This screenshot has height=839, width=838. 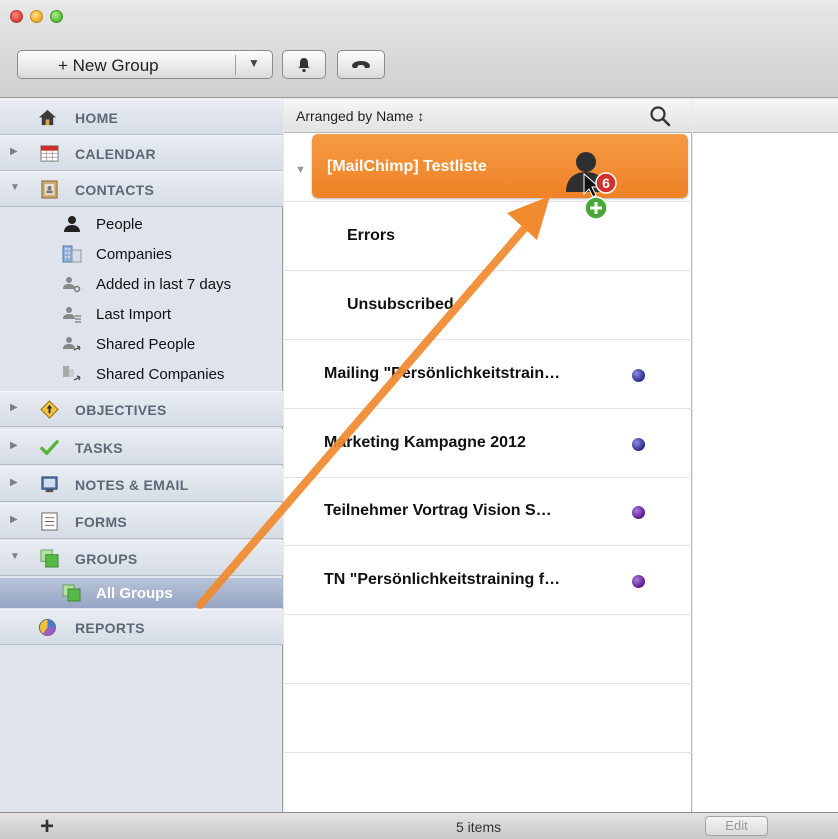 What do you see at coordinates (115, 154) in the screenshot?
I see `sidebar-section-label: CALENDAR` at bounding box center [115, 154].